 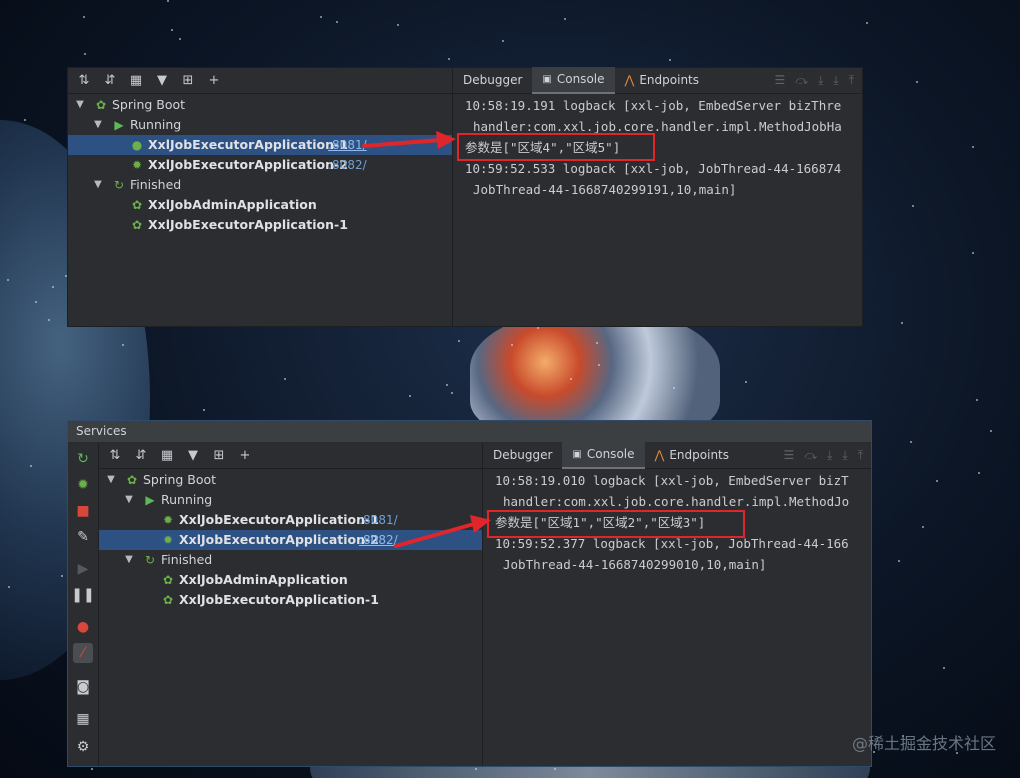 I want to click on tree-toolbar: ⇅ ⇵ ▦ ▼ ⊞ +, so click(x=260, y=81).